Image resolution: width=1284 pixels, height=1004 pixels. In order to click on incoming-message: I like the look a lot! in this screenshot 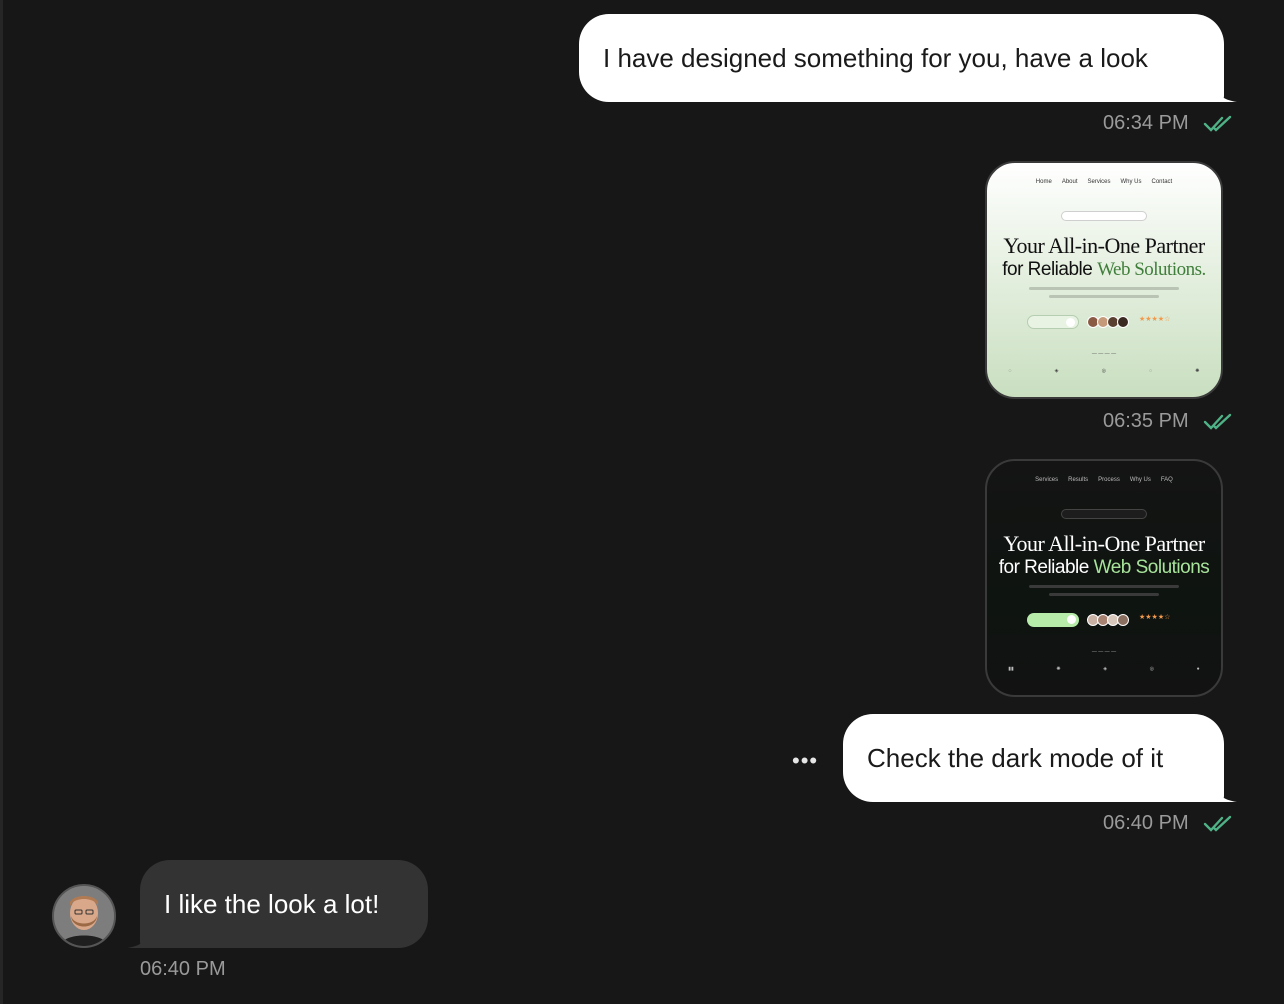, I will do `click(277, 904)`.